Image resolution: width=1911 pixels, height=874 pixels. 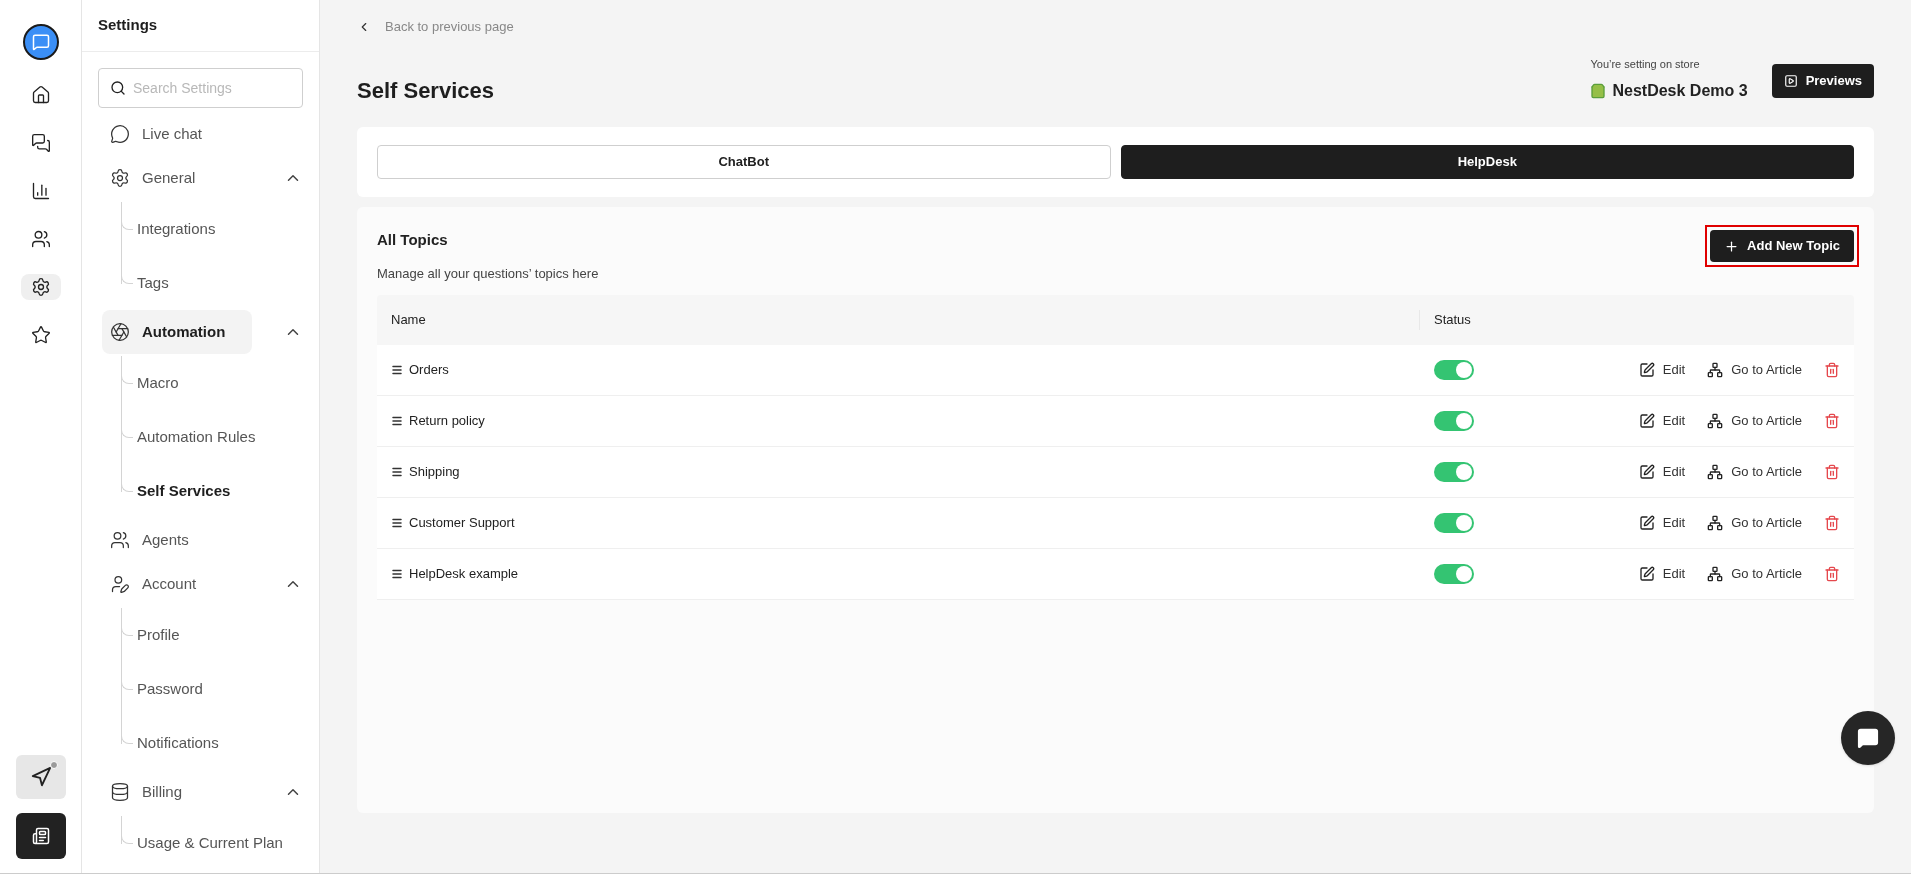 What do you see at coordinates (120, 792) in the screenshot?
I see `database-icon` at bounding box center [120, 792].